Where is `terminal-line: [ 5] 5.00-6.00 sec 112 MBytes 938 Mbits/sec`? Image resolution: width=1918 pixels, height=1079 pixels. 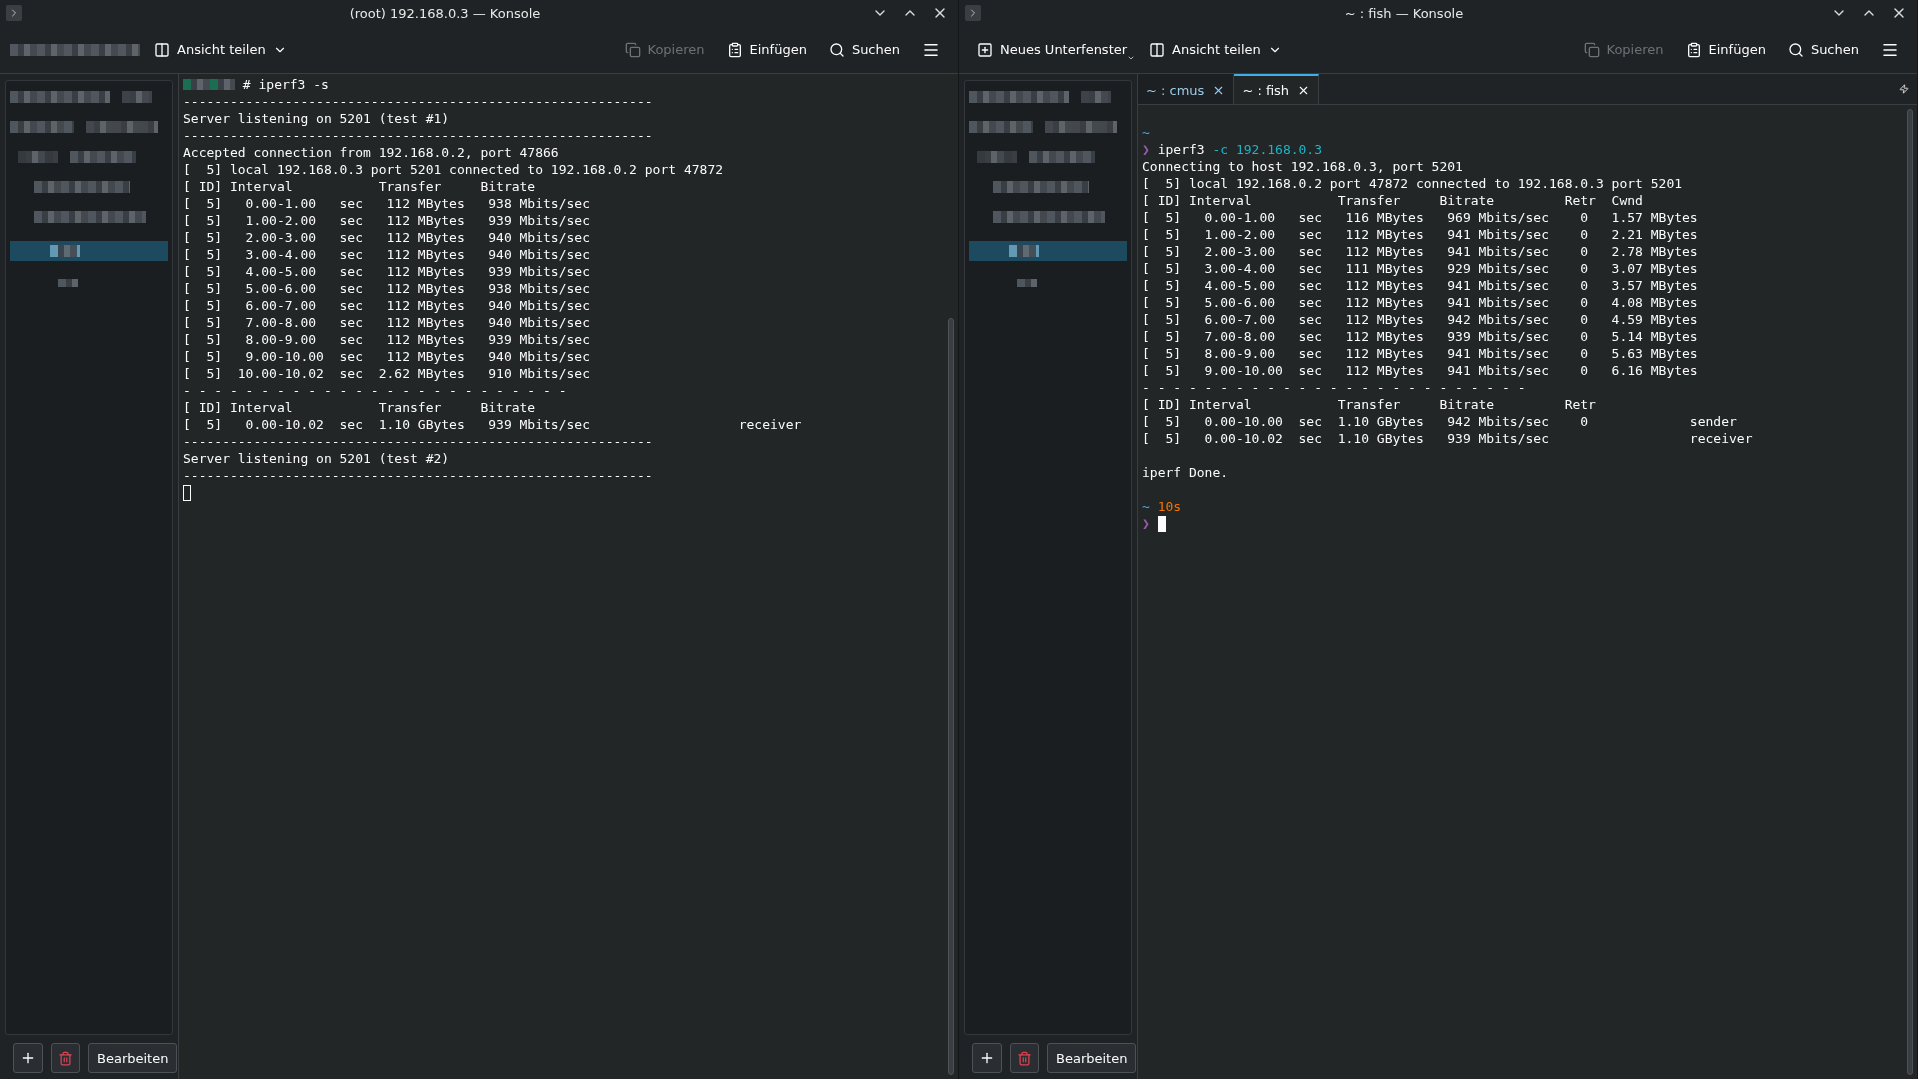
terminal-line: [ 5] 5.00-6.00 sec 112 MBytes 938 Mbits/sec is located at coordinates (386, 288).